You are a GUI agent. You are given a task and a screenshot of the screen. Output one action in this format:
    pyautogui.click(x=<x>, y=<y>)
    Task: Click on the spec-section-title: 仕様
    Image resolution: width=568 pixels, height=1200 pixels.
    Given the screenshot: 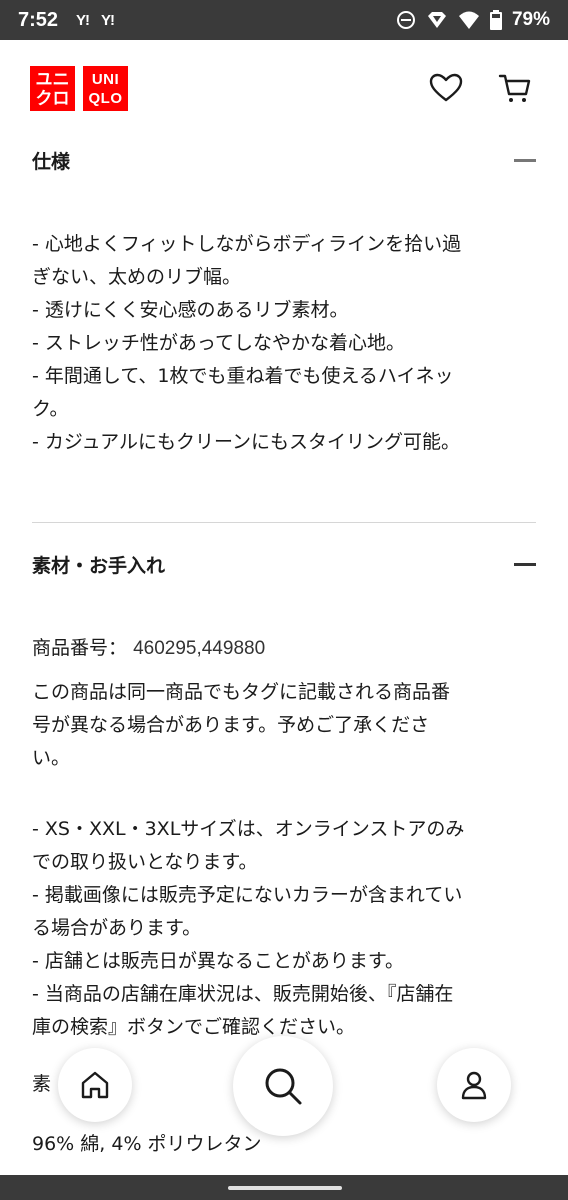 What is the action you would take?
    pyautogui.click(x=51, y=161)
    